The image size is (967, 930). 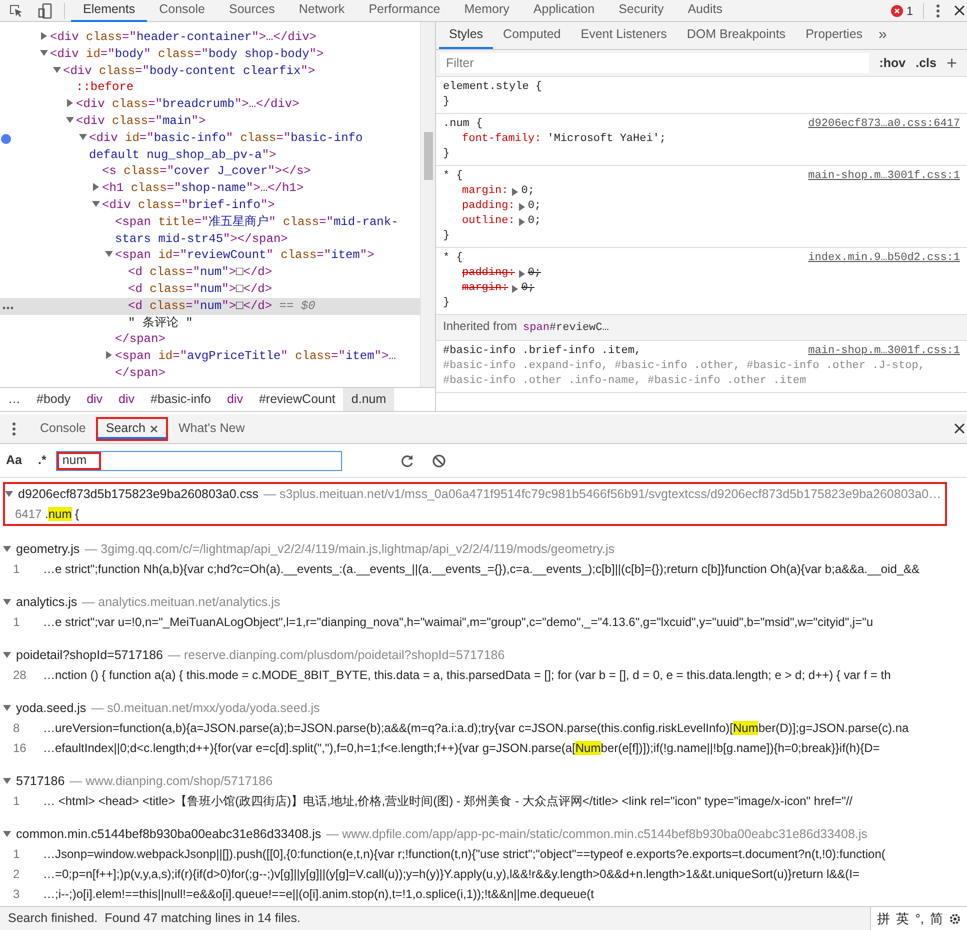 I want to click on dom-node: <div class="body-content clearfix">, so click(x=210, y=71).